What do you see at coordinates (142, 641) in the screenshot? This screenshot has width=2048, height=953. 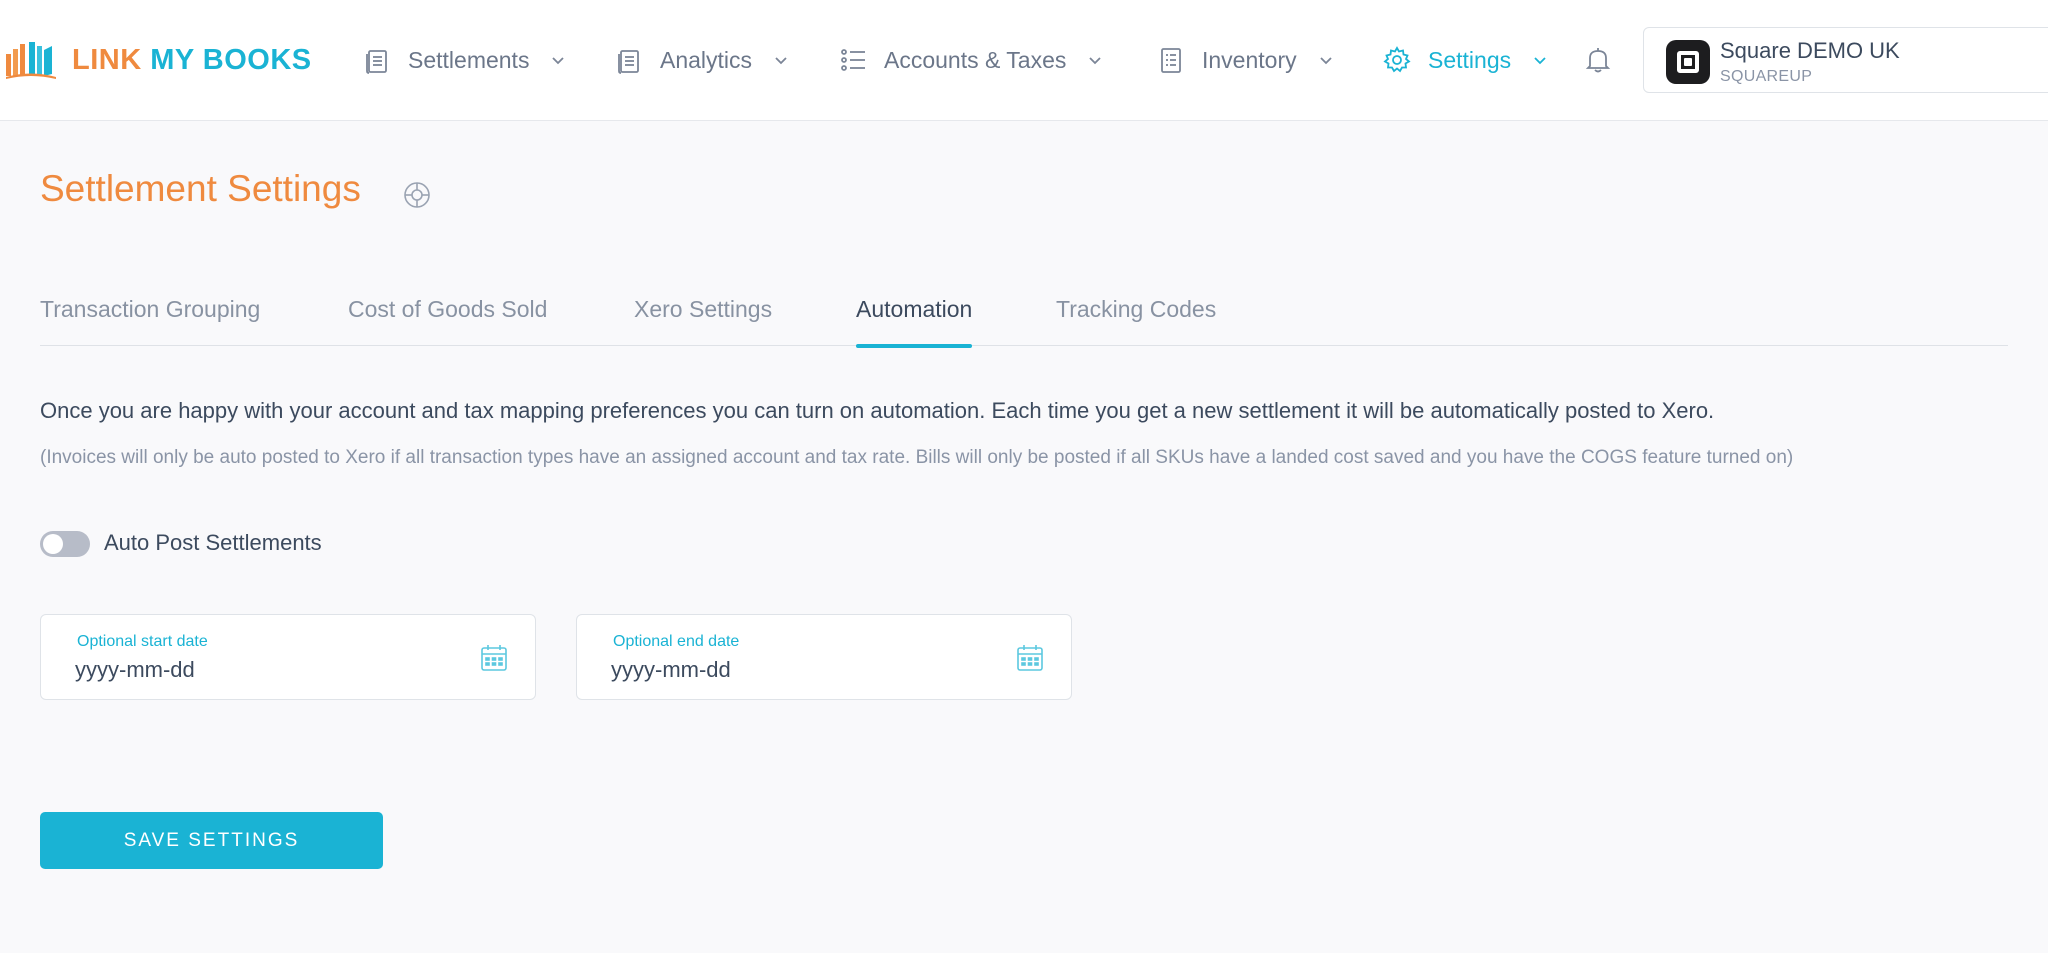 I see `start-date-label: Optional start date` at bounding box center [142, 641].